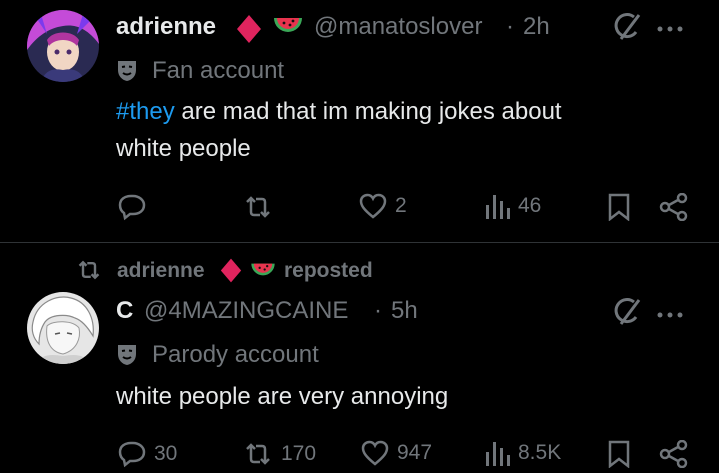 The image size is (719, 473). I want to click on post-text: white people are very annoying, so click(282, 396).